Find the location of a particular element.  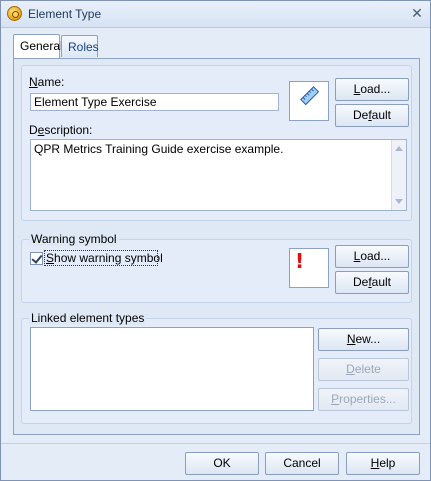

linked-delete-button: Delete is located at coordinates (363, 369).